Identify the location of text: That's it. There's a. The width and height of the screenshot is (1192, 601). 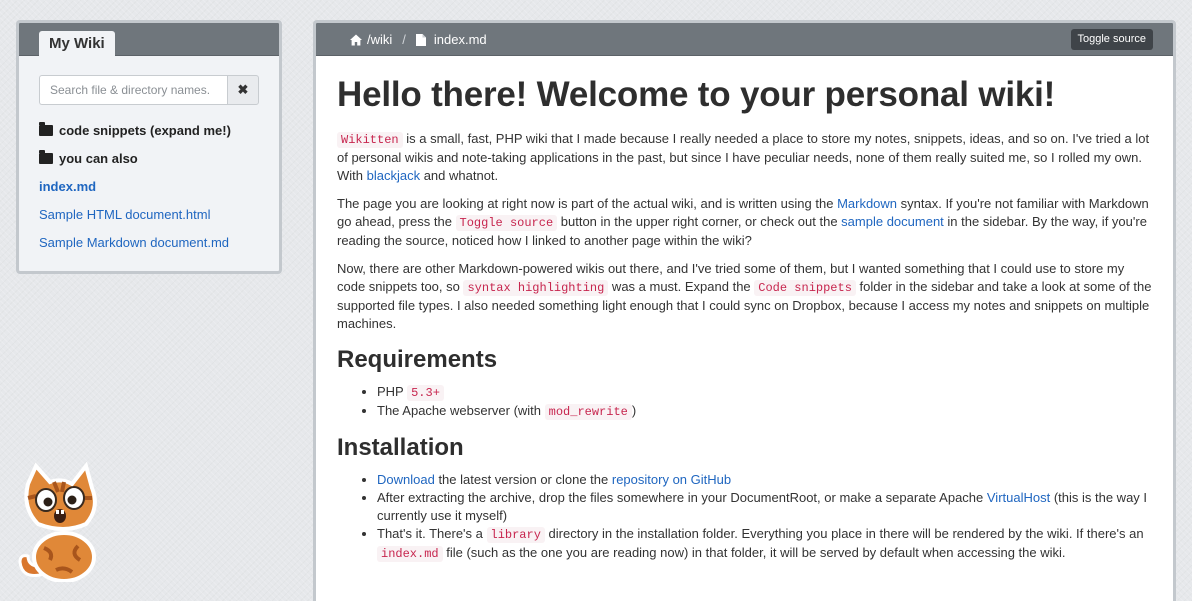
(432, 533).